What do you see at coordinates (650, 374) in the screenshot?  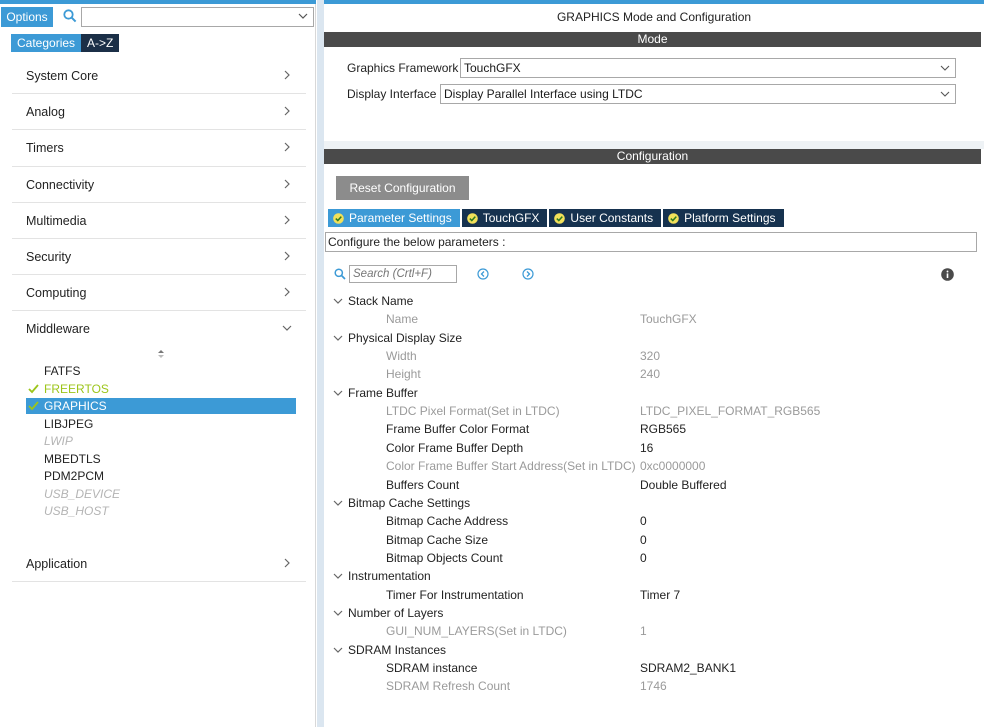 I see `param-value: 240` at bounding box center [650, 374].